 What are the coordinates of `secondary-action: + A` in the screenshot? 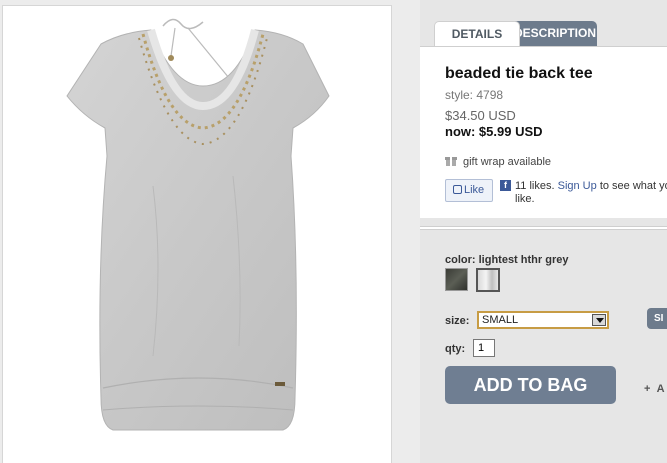 It's located at (654, 389).